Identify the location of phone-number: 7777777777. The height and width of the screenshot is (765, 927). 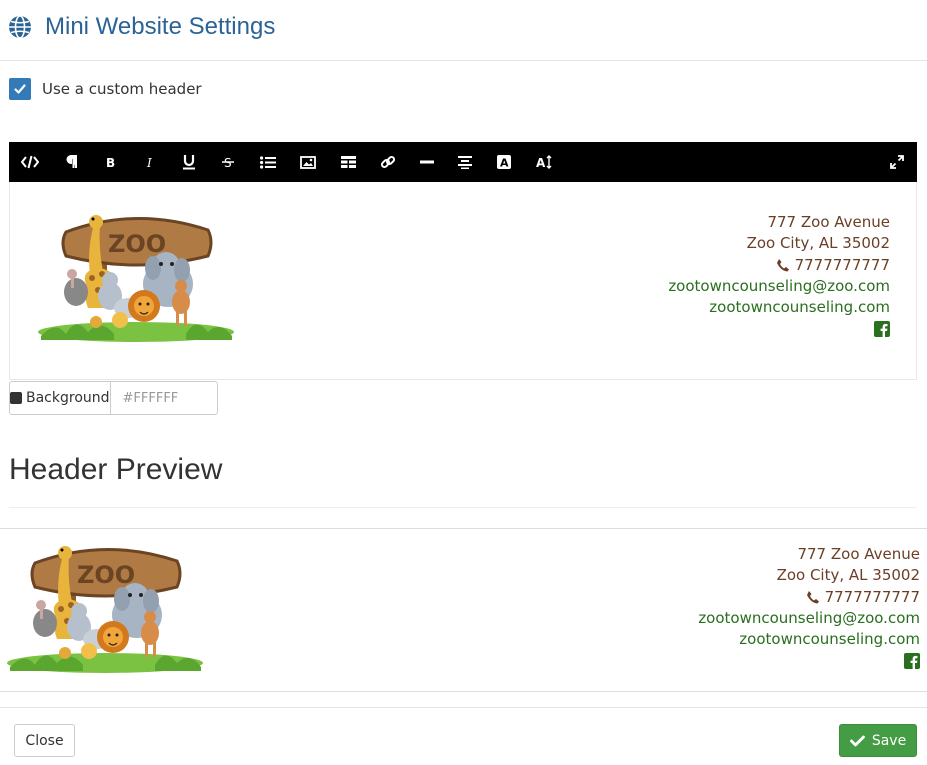
(842, 264).